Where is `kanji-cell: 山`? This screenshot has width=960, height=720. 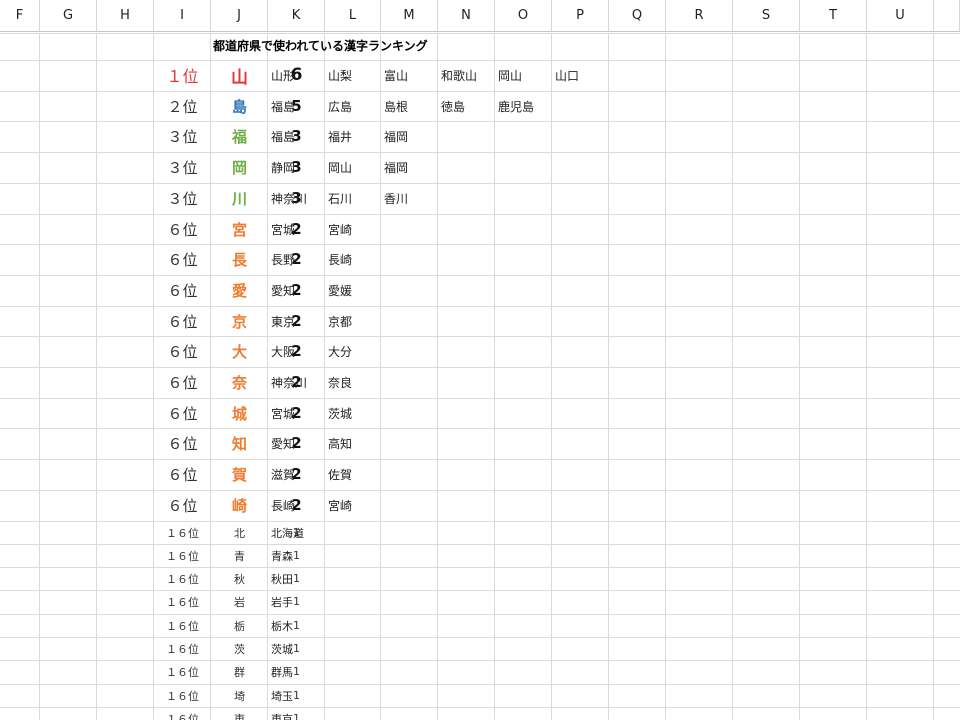 kanji-cell: 山 is located at coordinates (239, 75).